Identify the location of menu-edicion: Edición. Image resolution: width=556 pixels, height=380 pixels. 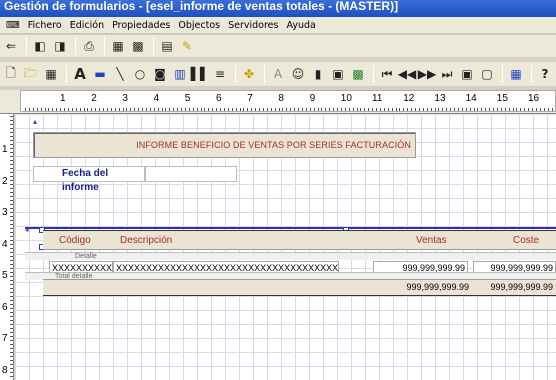
(87, 25).